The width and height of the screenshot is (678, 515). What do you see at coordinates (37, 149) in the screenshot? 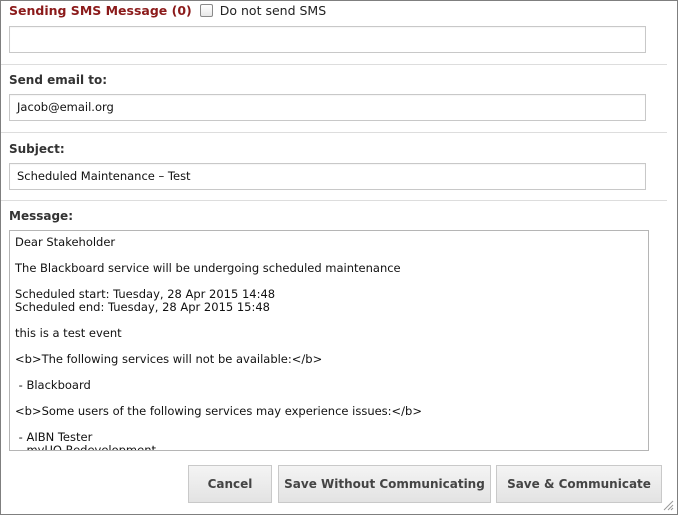
I see `subject-label: Subject:` at bounding box center [37, 149].